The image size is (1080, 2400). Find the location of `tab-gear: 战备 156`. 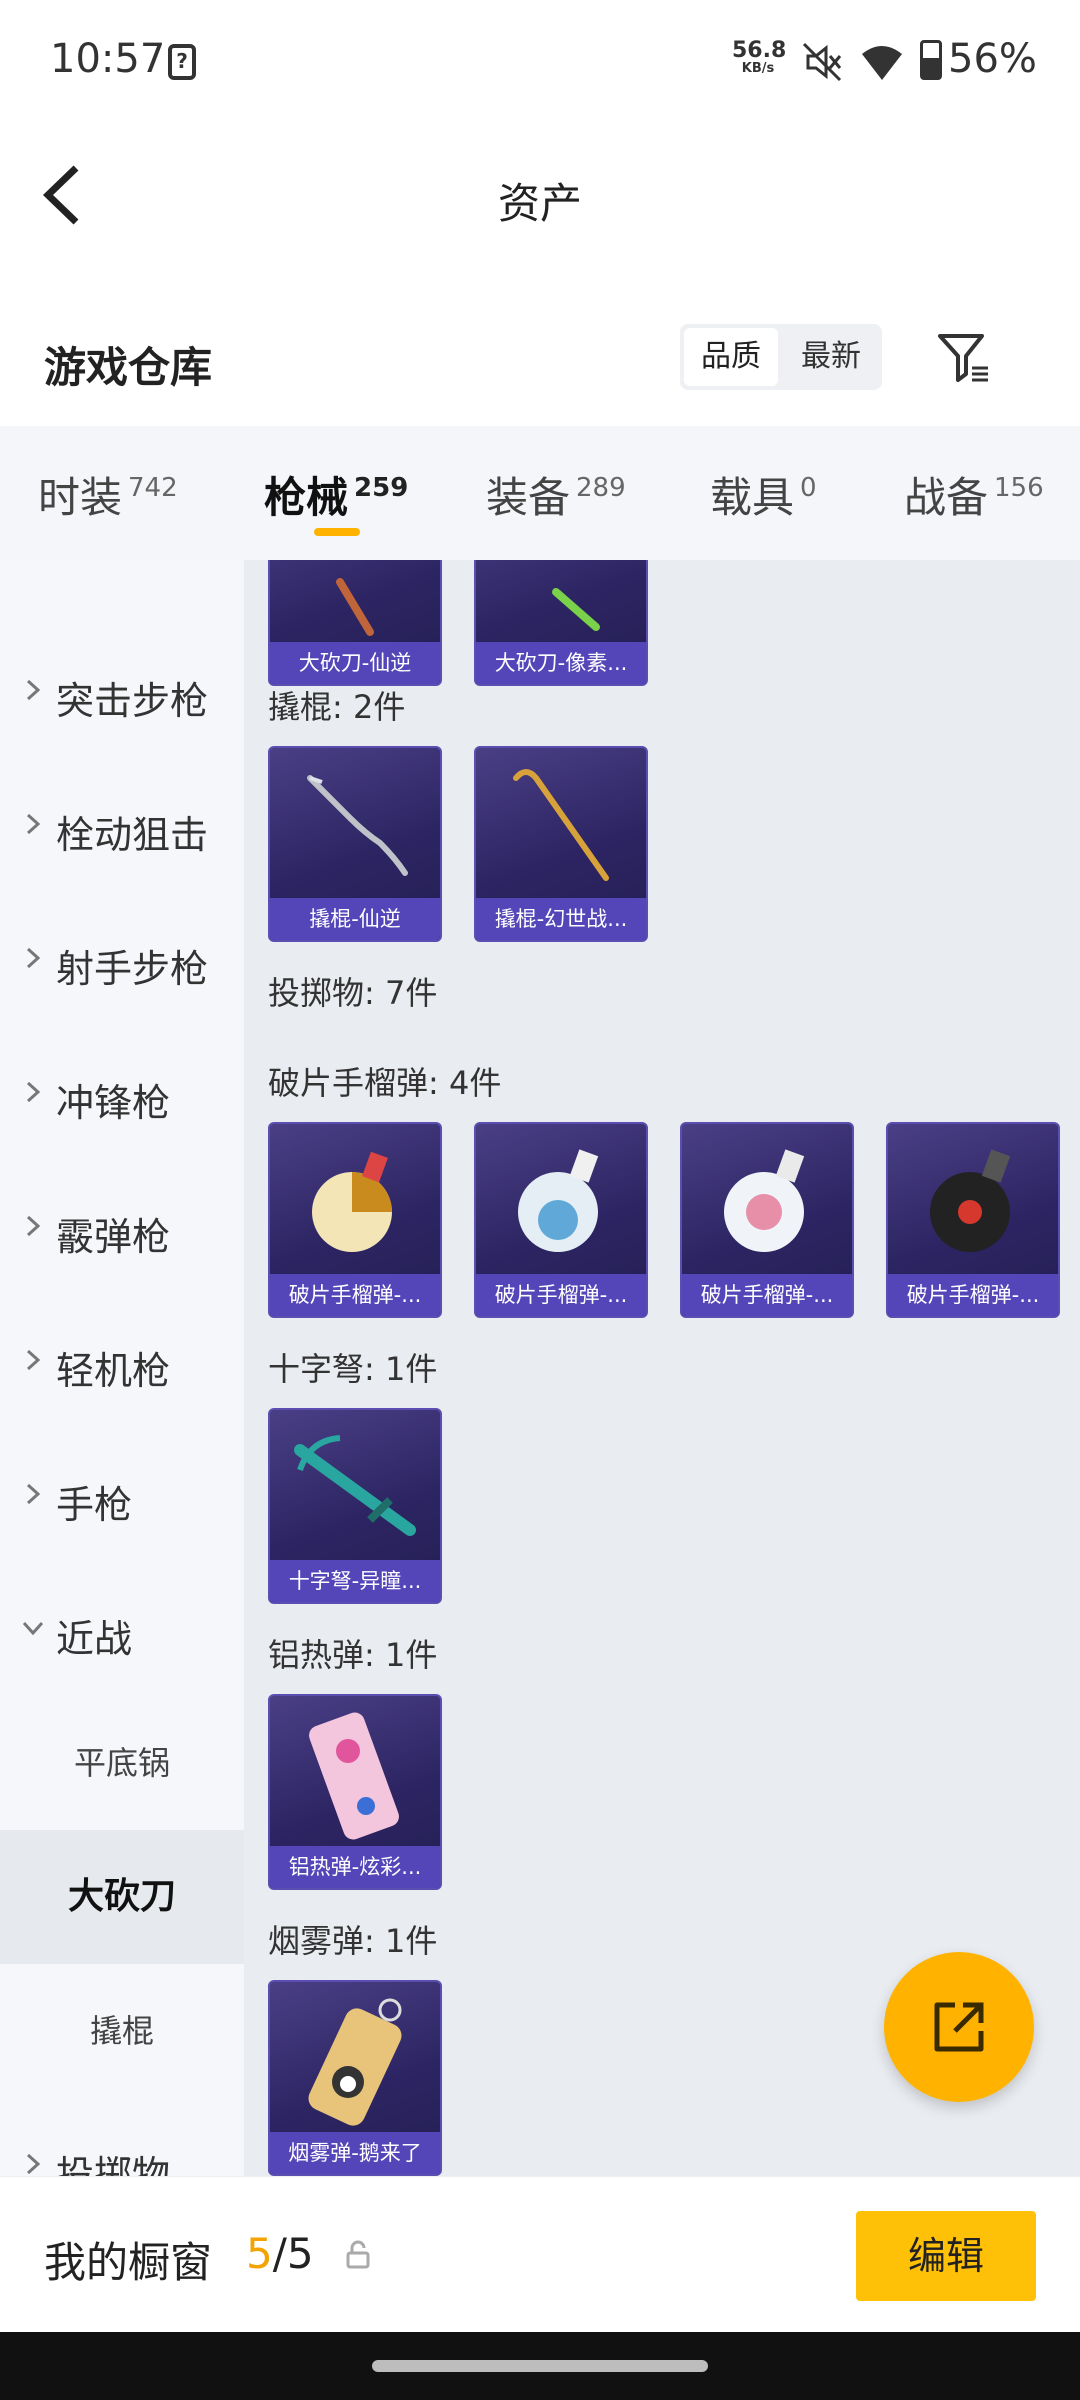

tab-gear: 战备 156 is located at coordinates (974, 494).